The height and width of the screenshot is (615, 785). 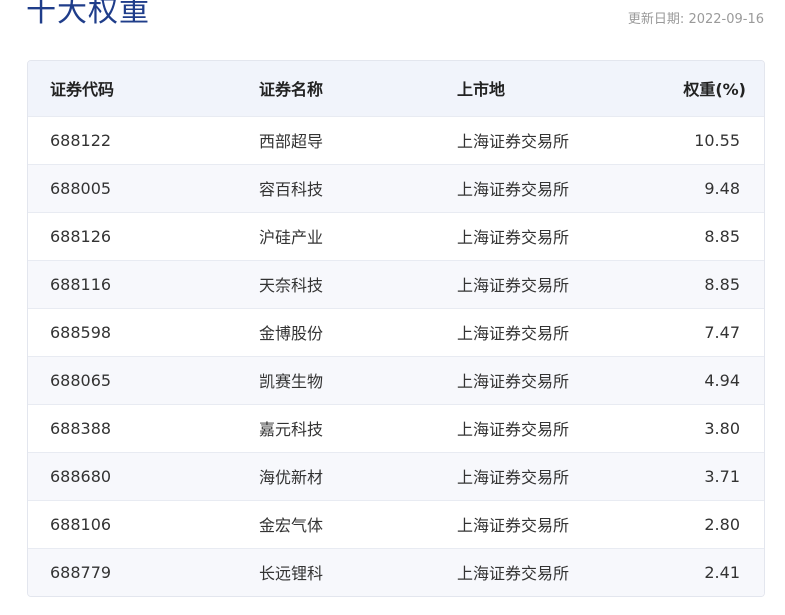 I want to click on cell-name: 天奈科技, so click(x=291, y=285).